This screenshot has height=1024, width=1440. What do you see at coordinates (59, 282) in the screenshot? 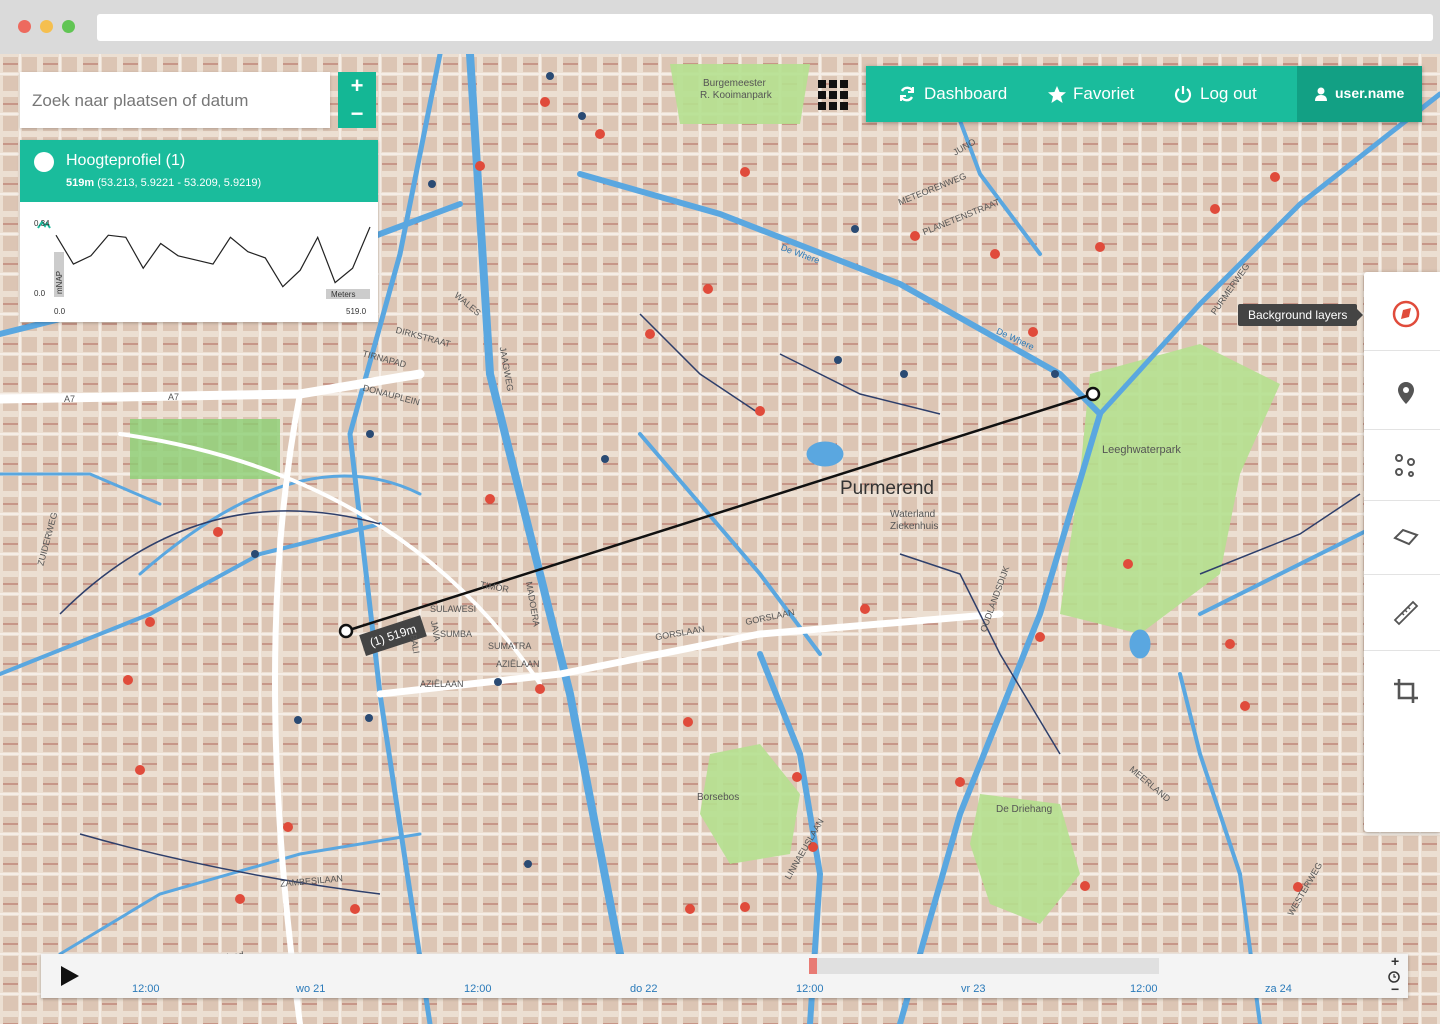
I see `y-axis-label: mNAP` at bounding box center [59, 282].